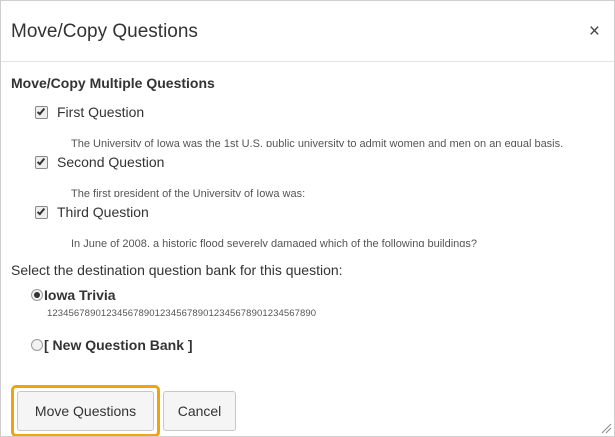 This screenshot has width=615, height=437. Describe the element at coordinates (37, 345) in the screenshot. I see `bank-radio-new-bank` at that location.